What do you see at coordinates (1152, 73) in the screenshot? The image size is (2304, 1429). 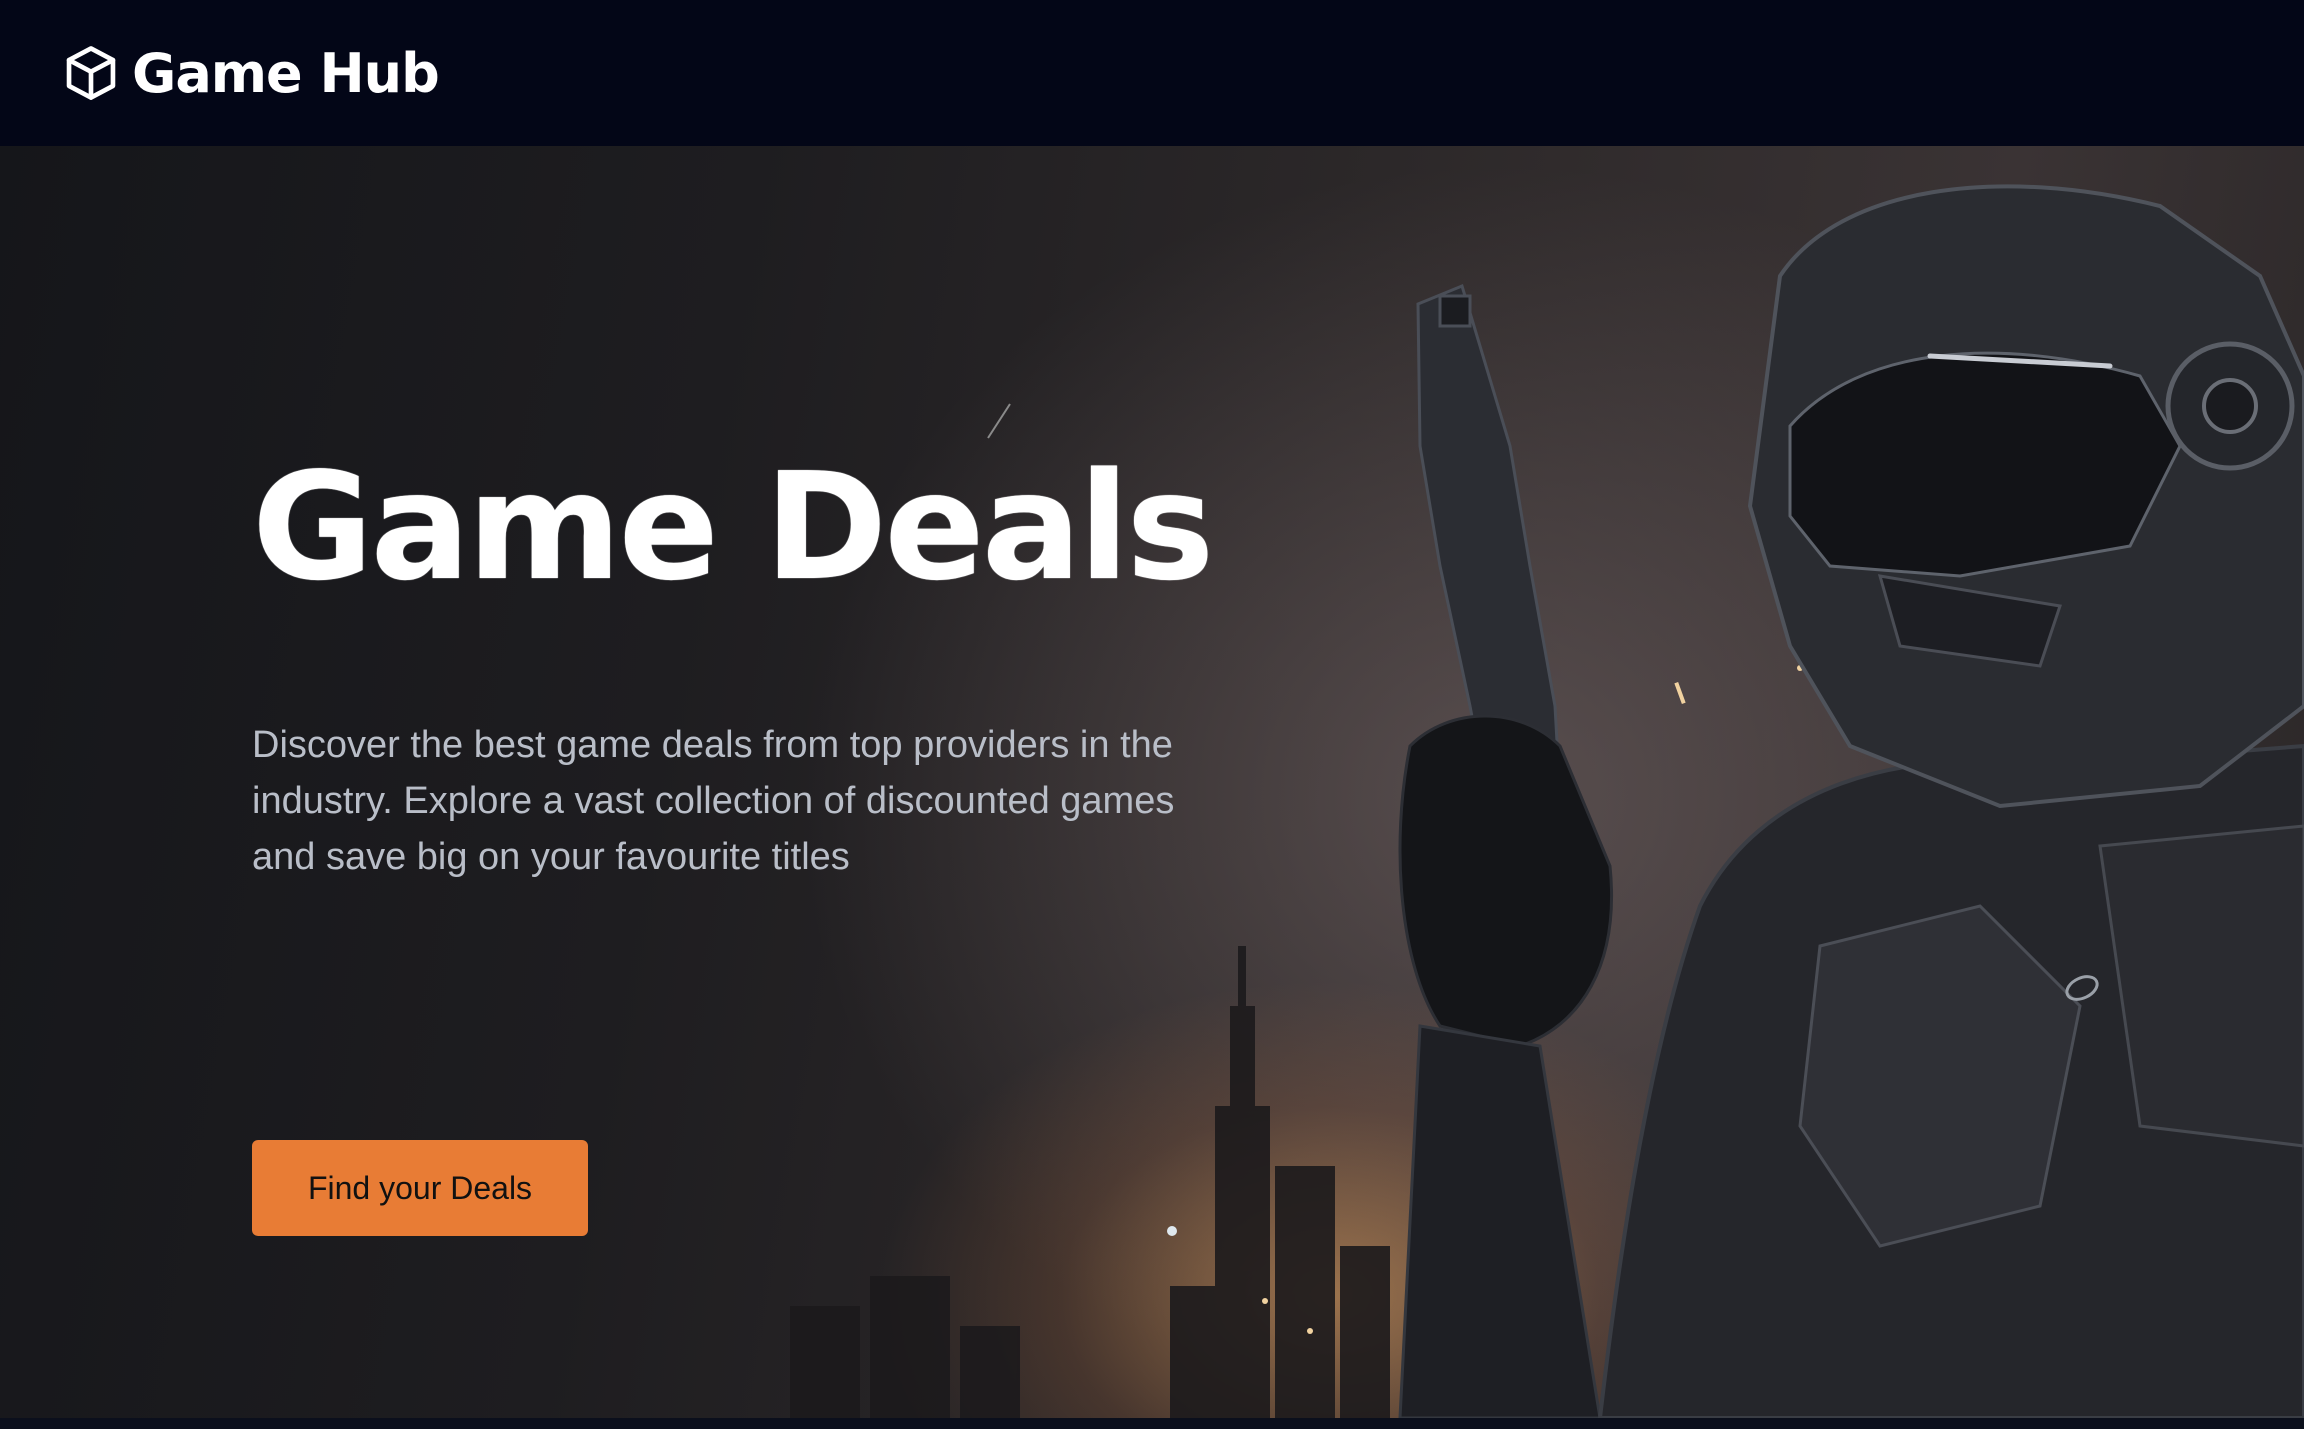 I see `top-navbar: Game Hub` at bounding box center [1152, 73].